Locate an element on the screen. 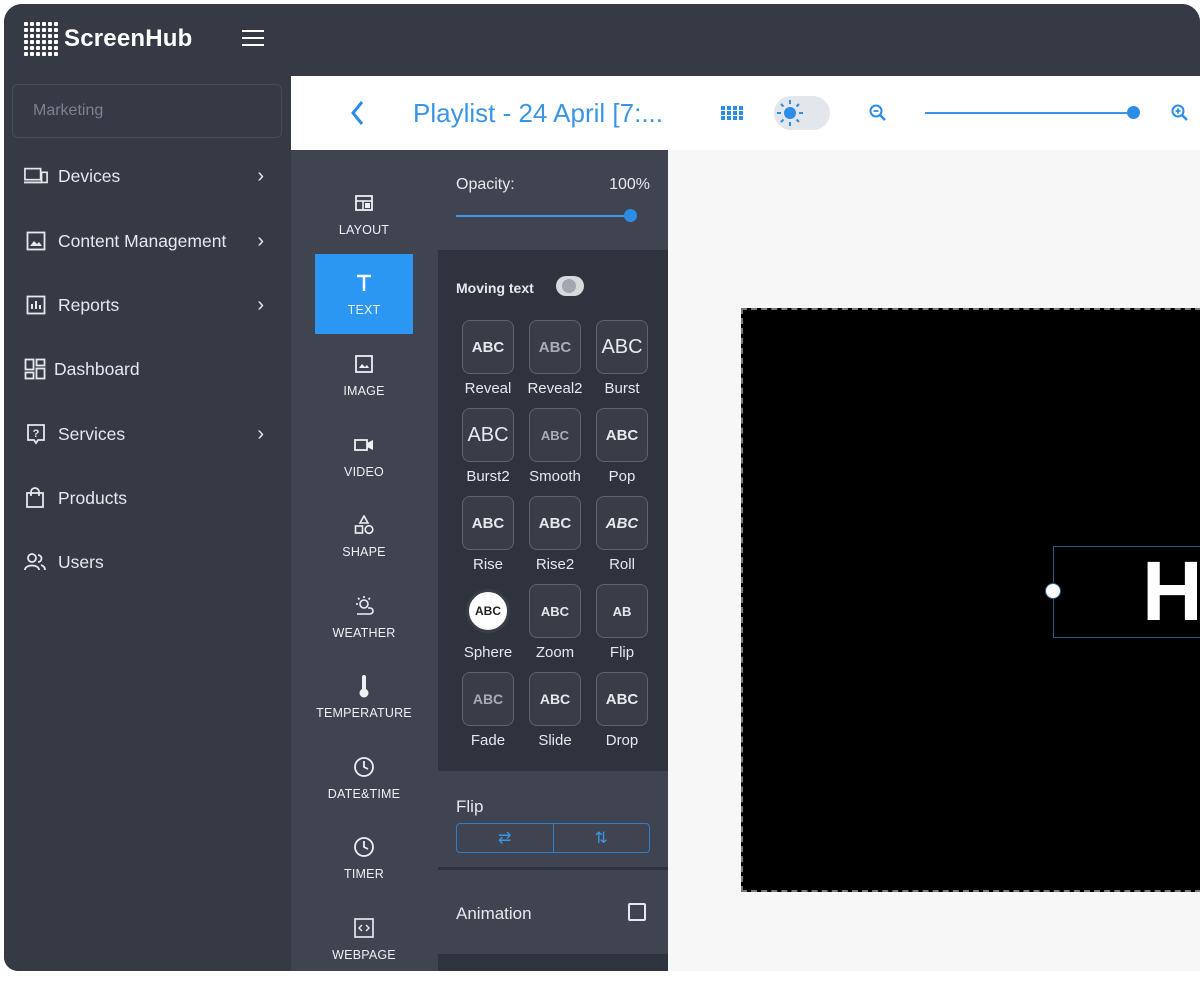  animation-section: Animation is located at coordinates (553, 912).